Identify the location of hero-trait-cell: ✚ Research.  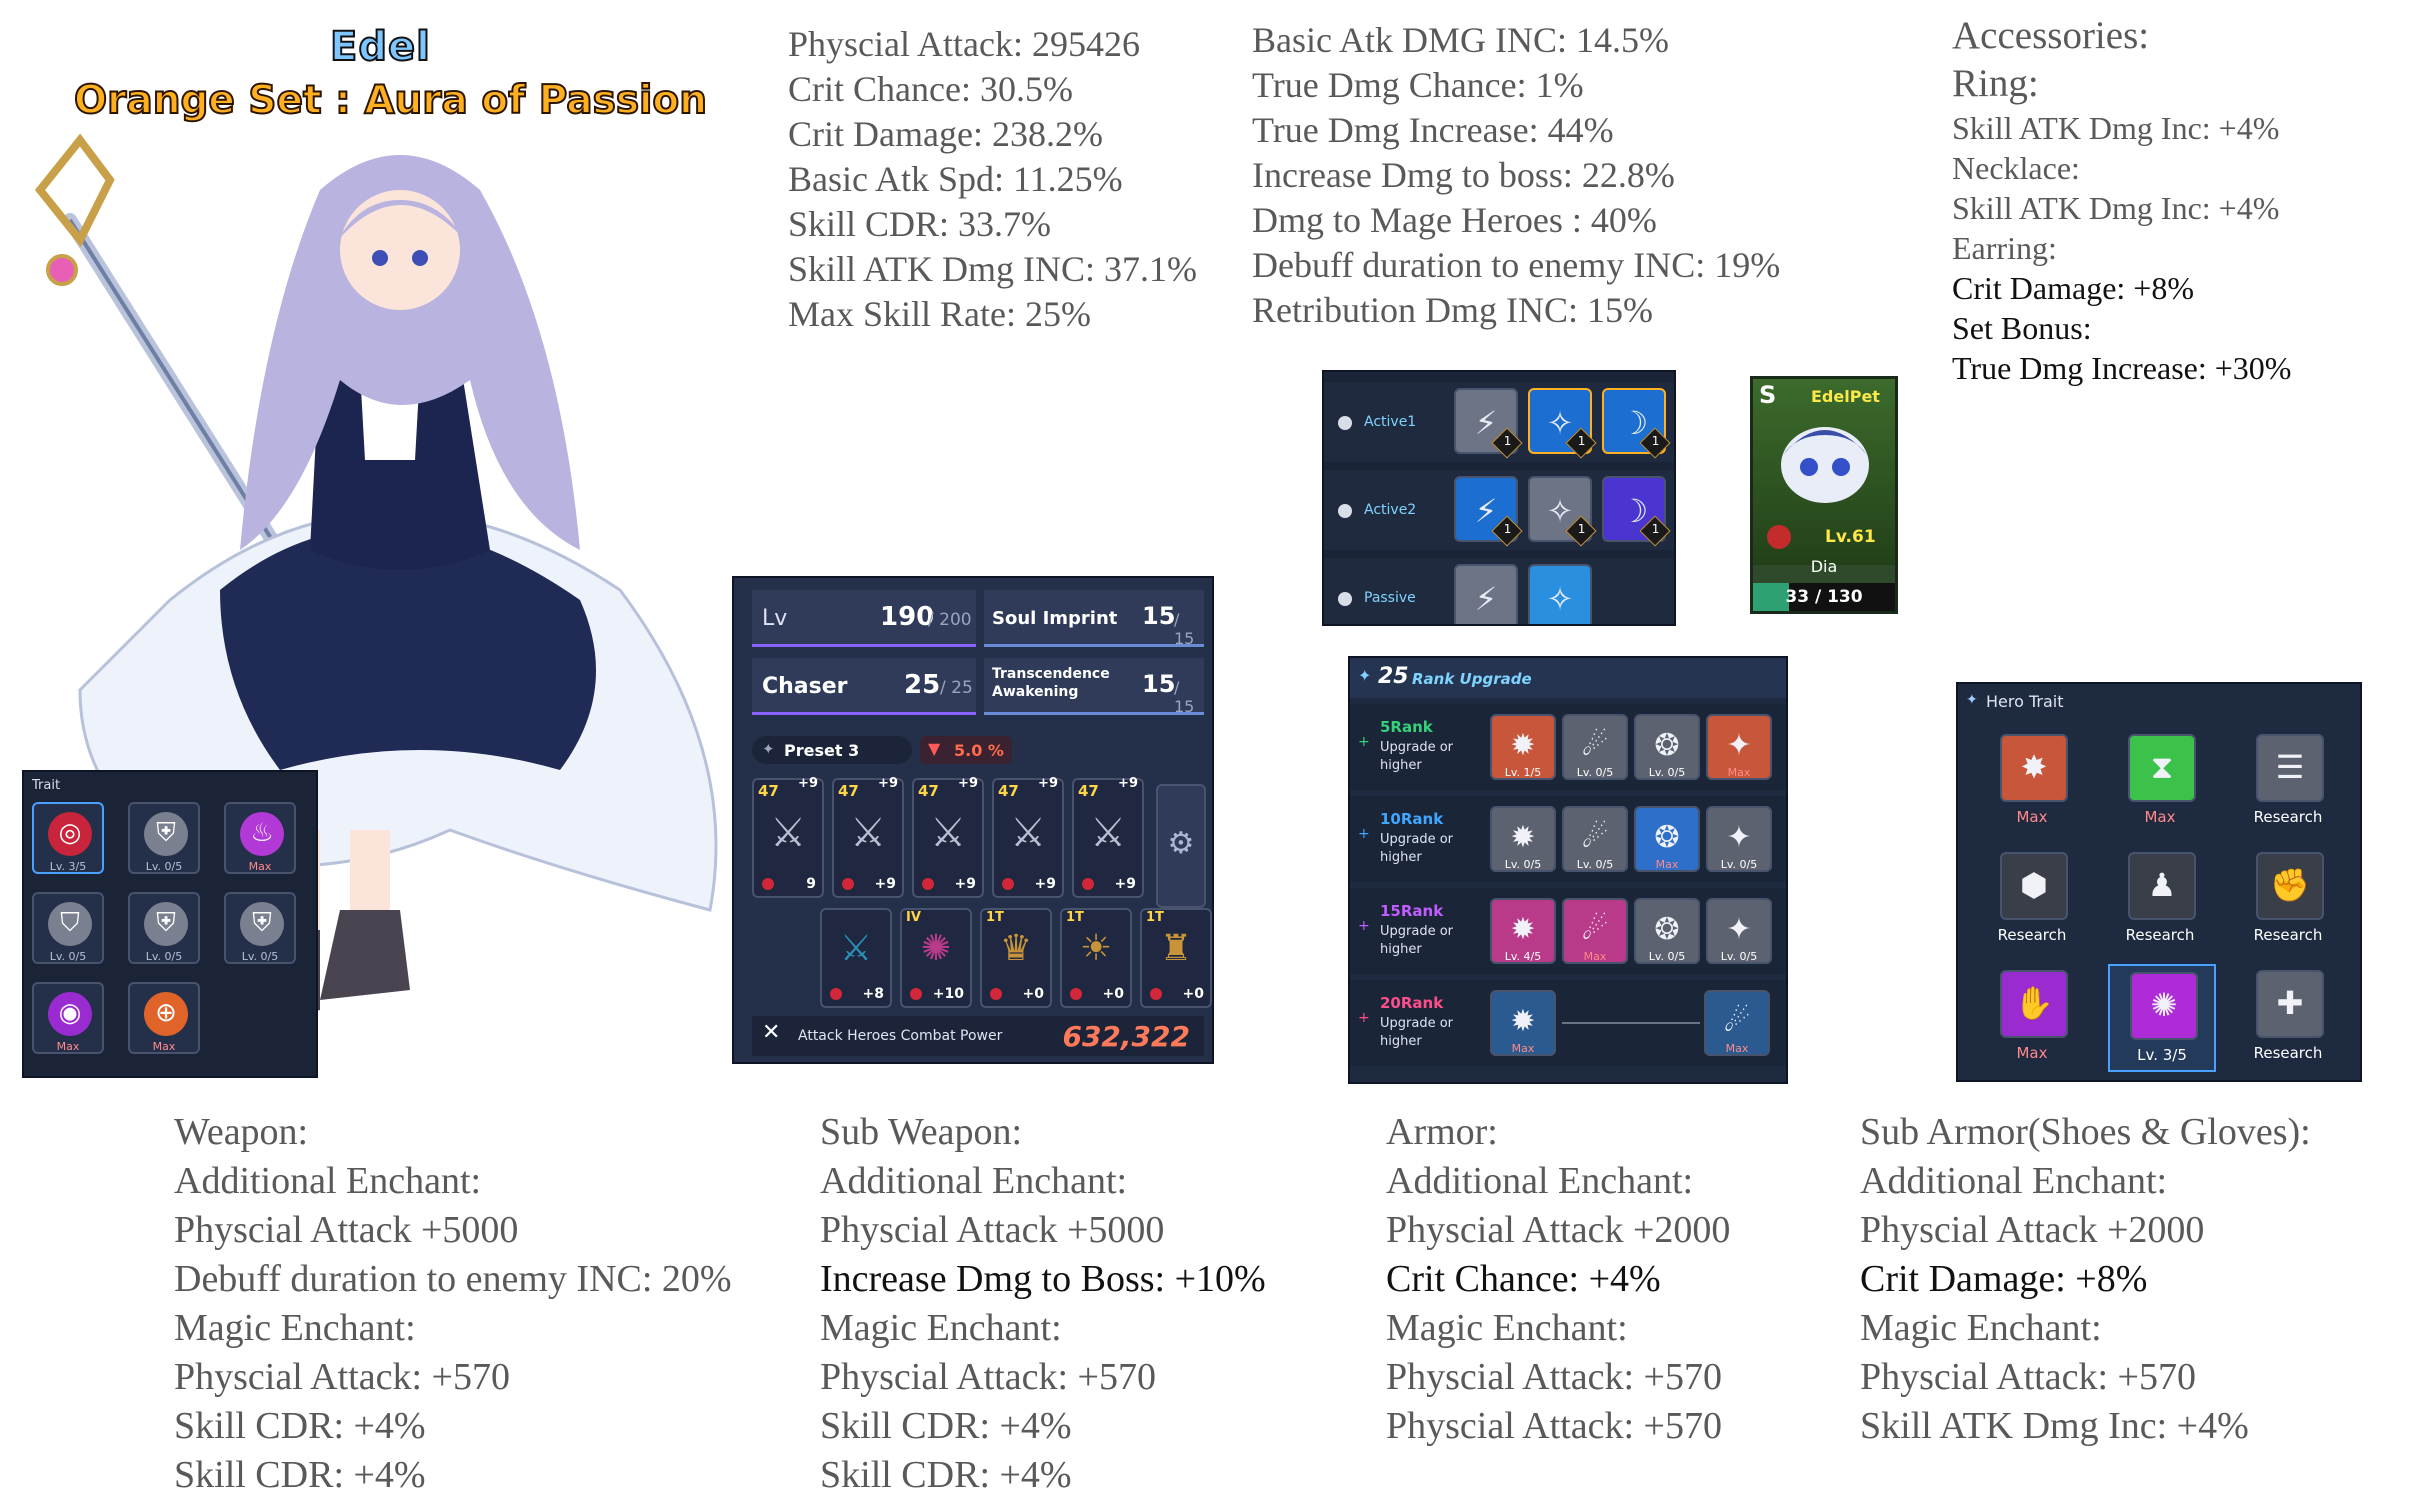
(2288, 1016).